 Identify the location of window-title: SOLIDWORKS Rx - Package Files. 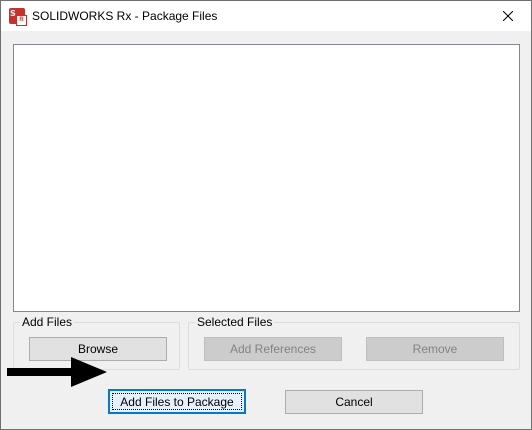
(125, 16).